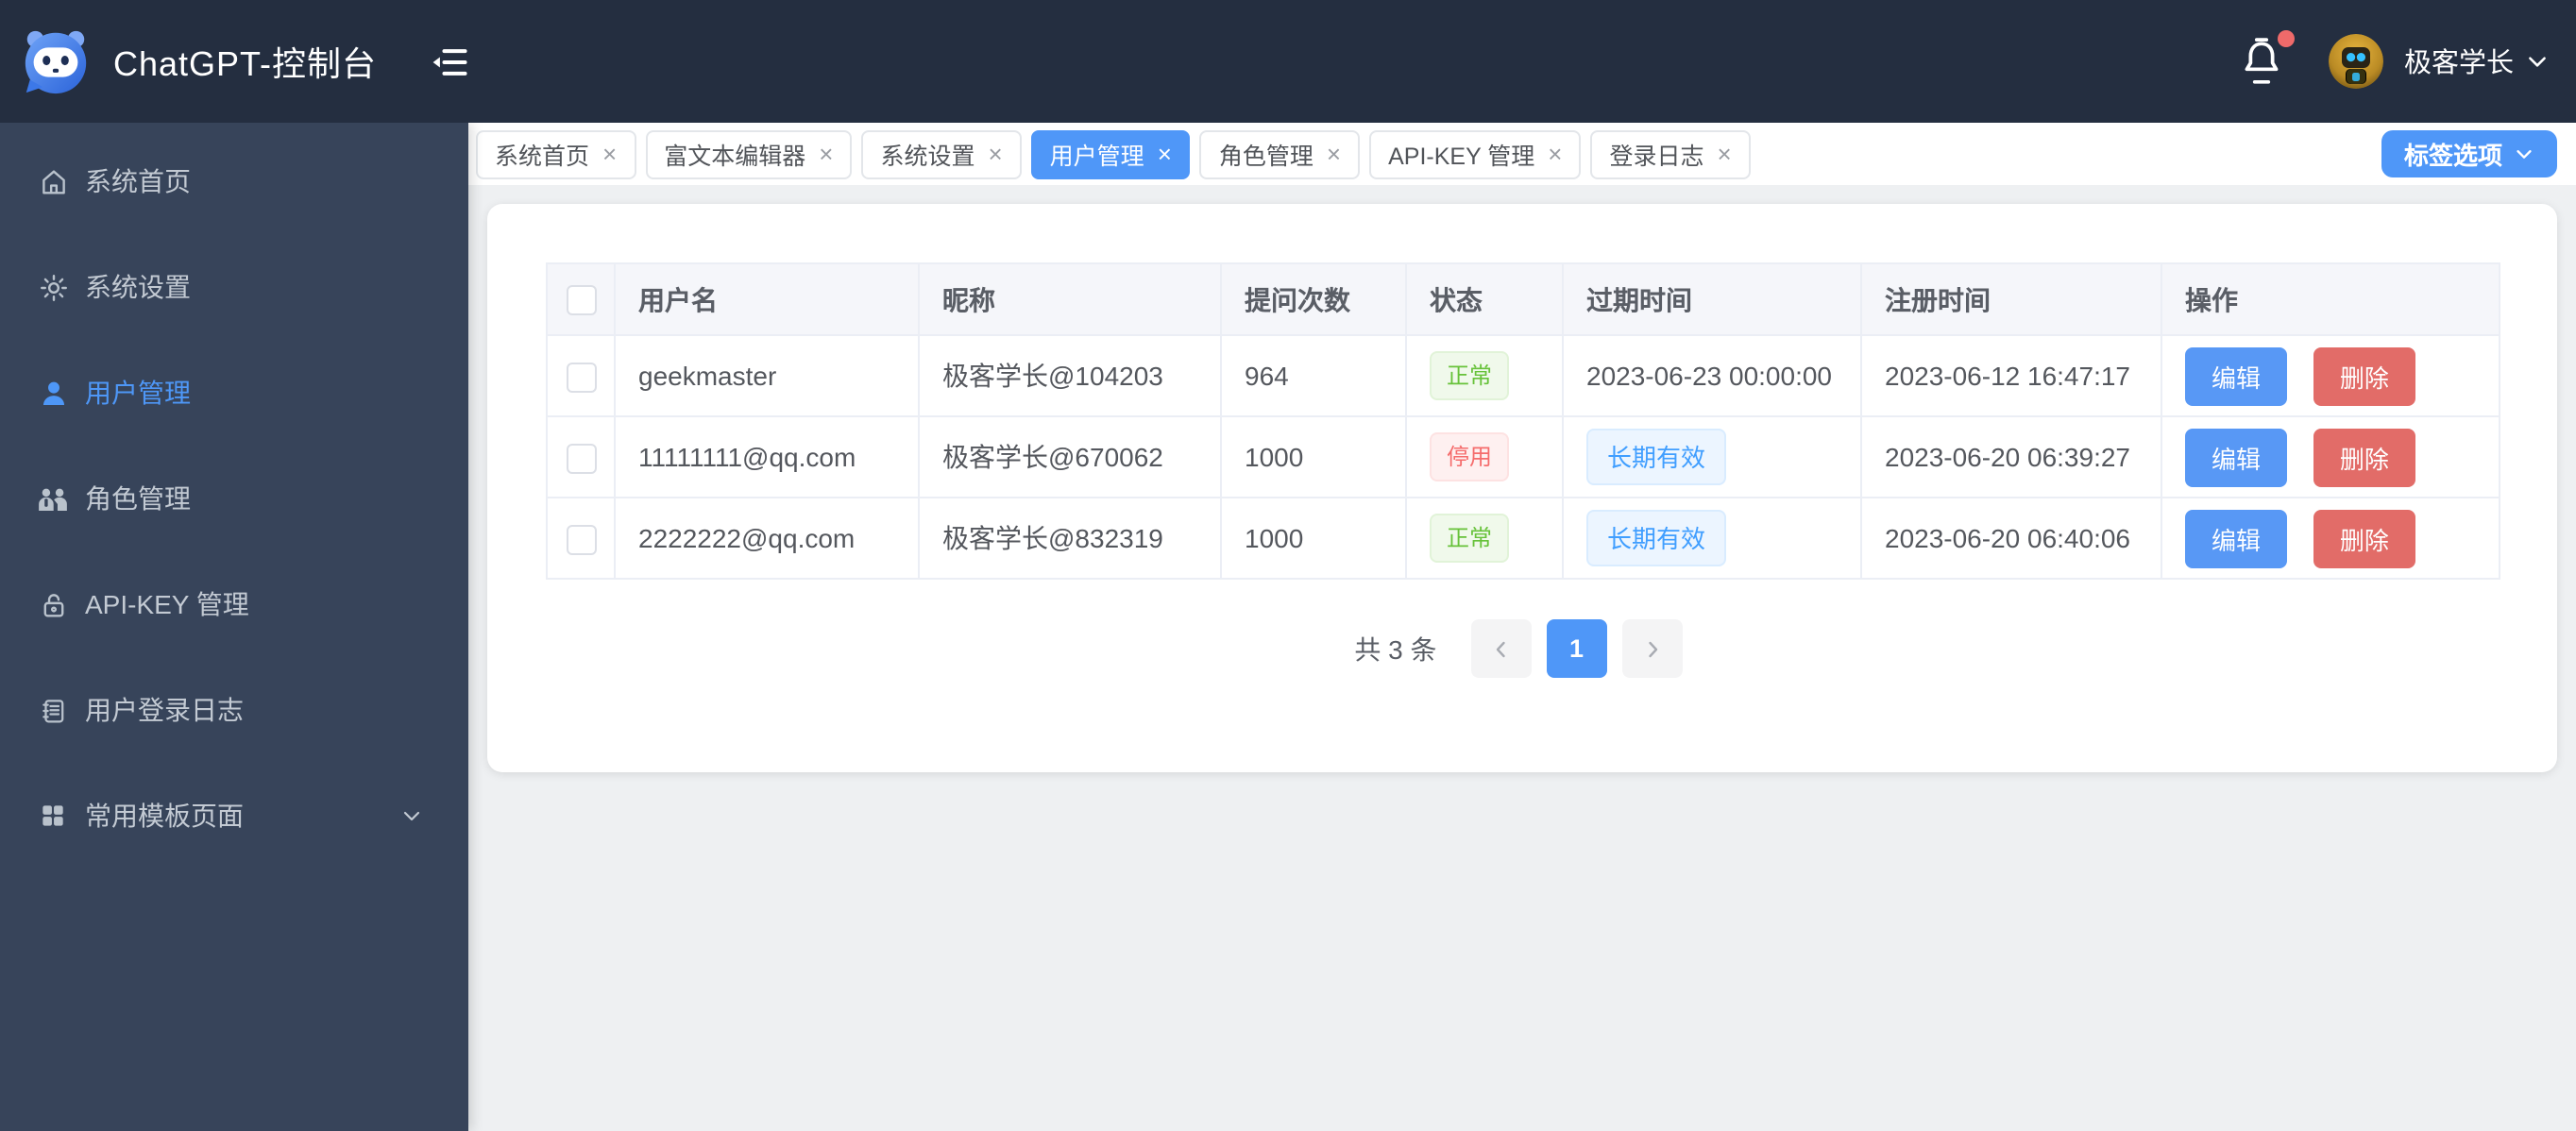 The image size is (2576, 1131). Describe the element at coordinates (767, 299) in the screenshot. I see `col-header-username: 用户名` at that location.